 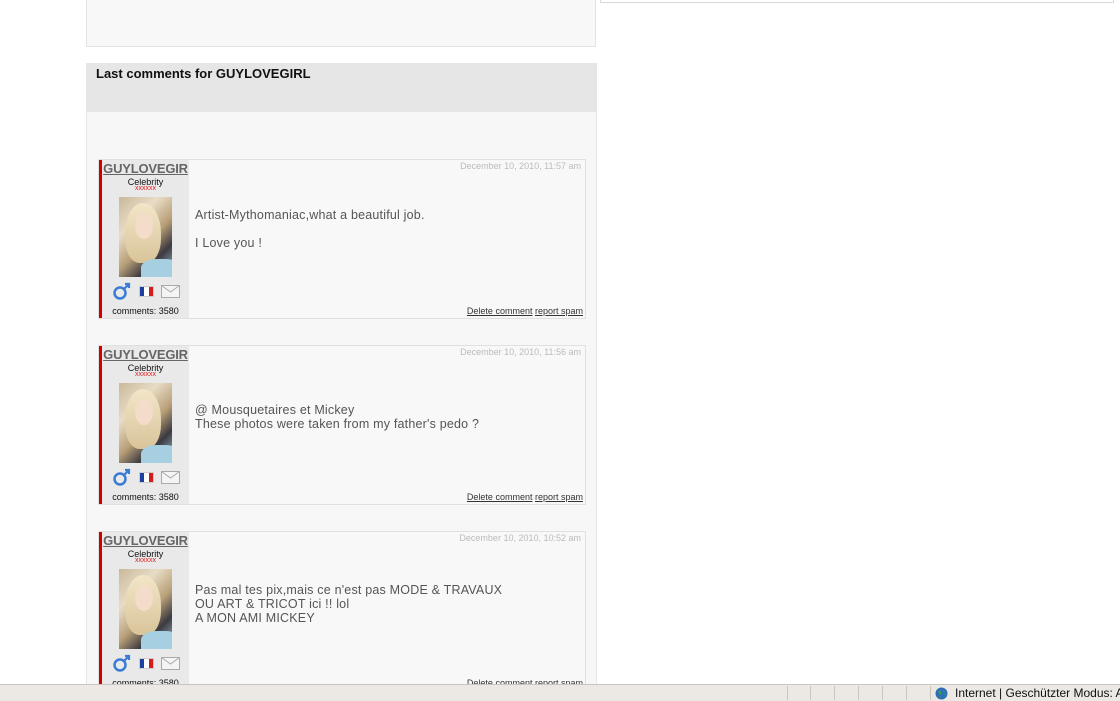 I want to click on security-zone-label: Internet | Geschützter Modus: A, so click(x=1037, y=693).